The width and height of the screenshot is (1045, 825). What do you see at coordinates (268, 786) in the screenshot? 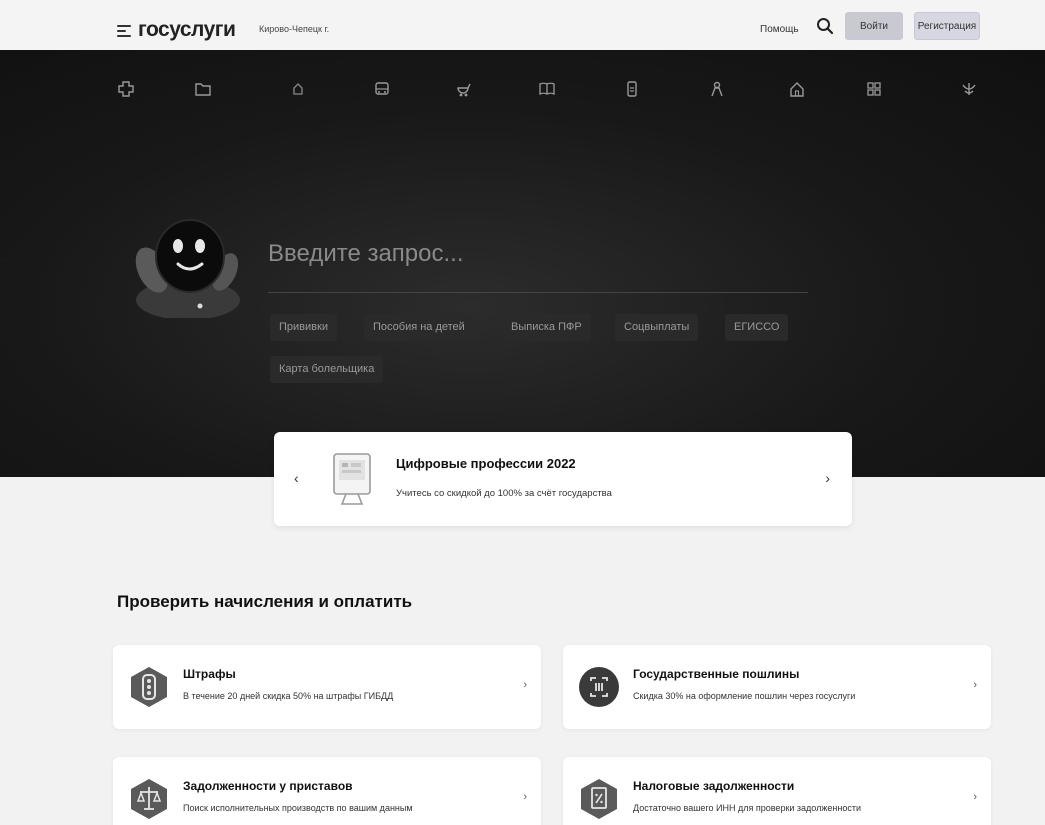
I see `payment-card-title: Задолженности у приставов` at bounding box center [268, 786].